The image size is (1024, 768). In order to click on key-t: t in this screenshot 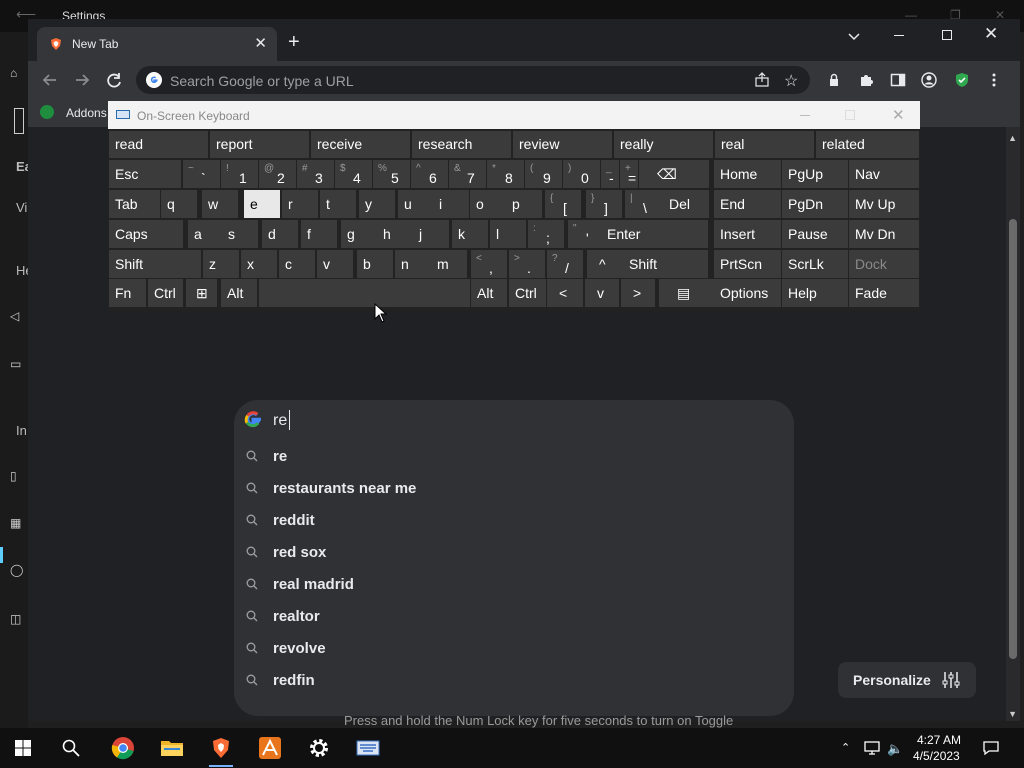, I will do `click(338, 204)`.